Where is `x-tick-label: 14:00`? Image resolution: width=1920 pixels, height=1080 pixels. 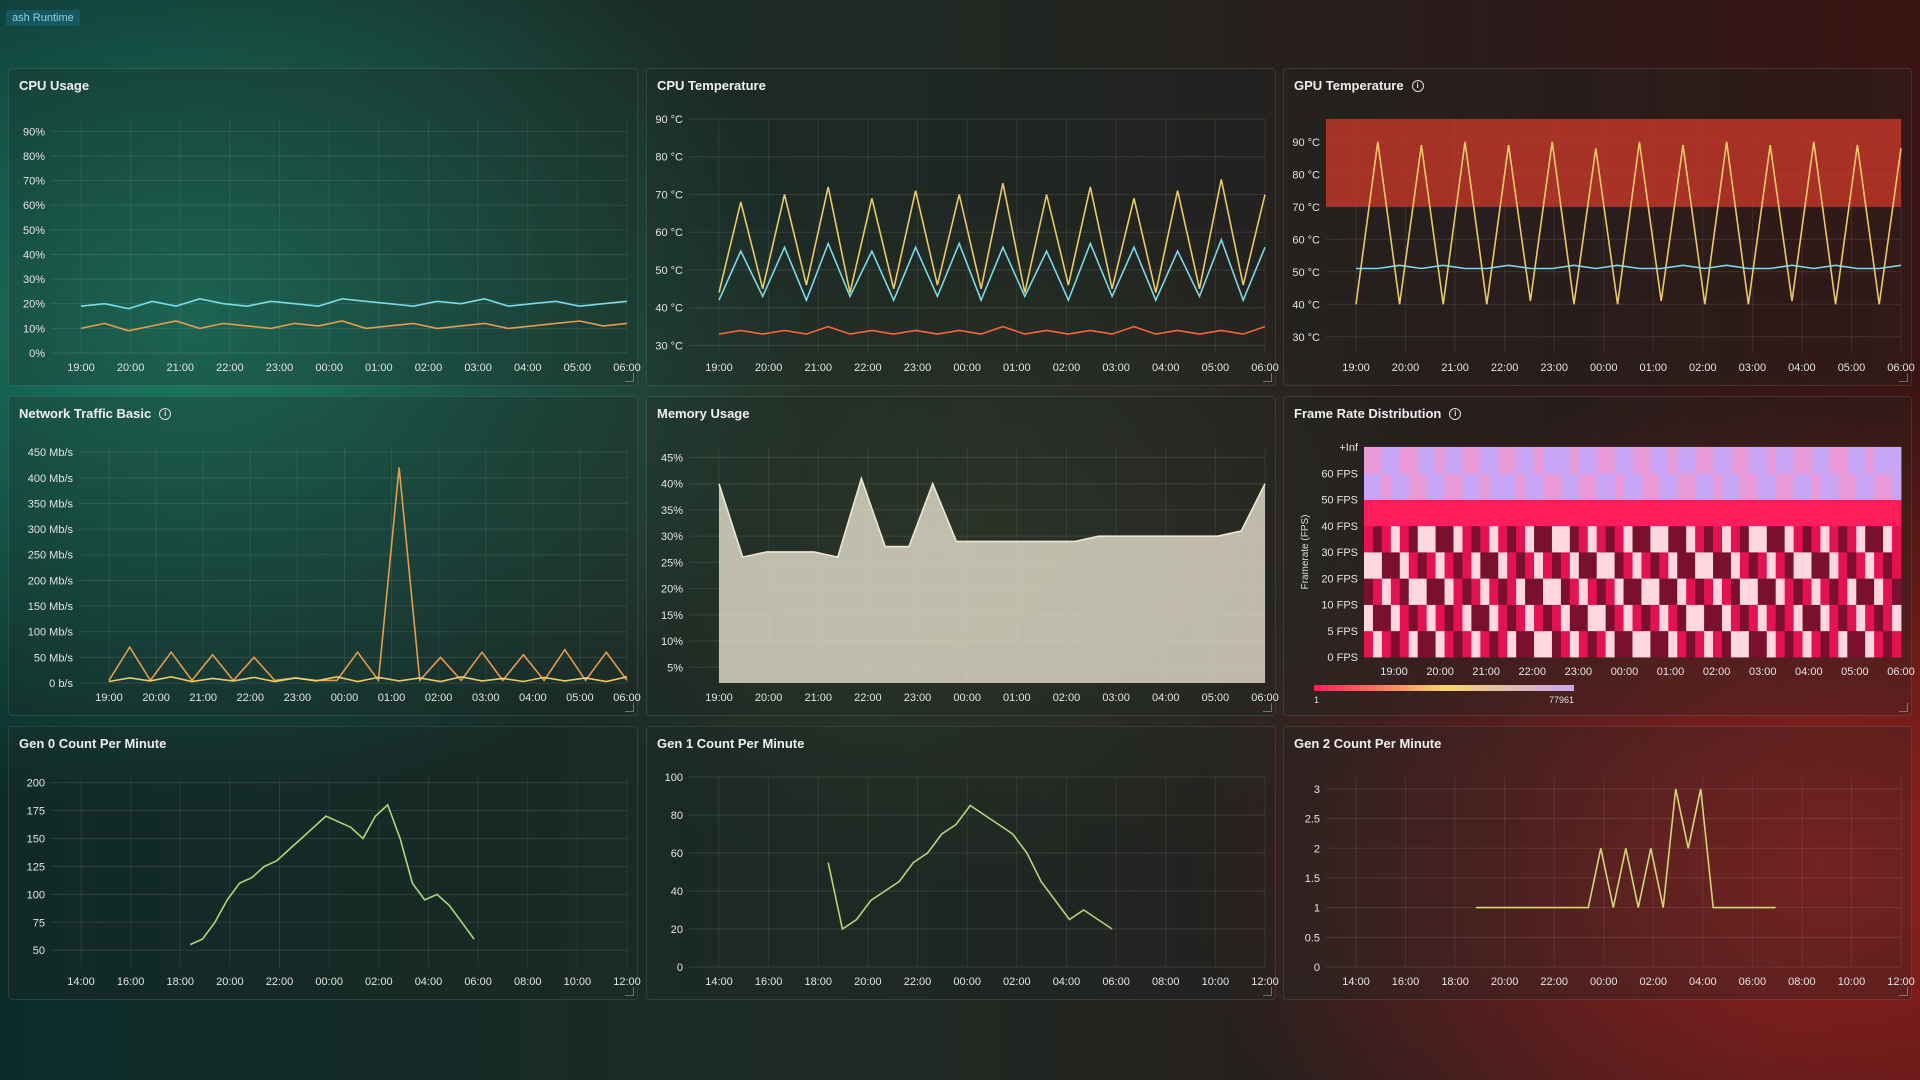 x-tick-label: 14:00 is located at coordinates (1356, 982).